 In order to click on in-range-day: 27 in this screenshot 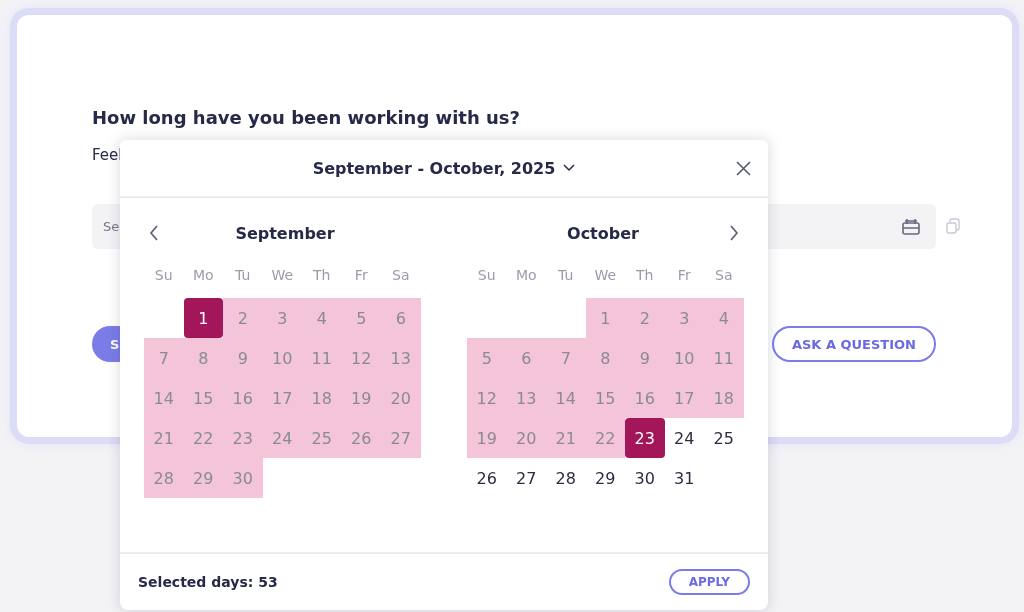, I will do `click(401, 438)`.